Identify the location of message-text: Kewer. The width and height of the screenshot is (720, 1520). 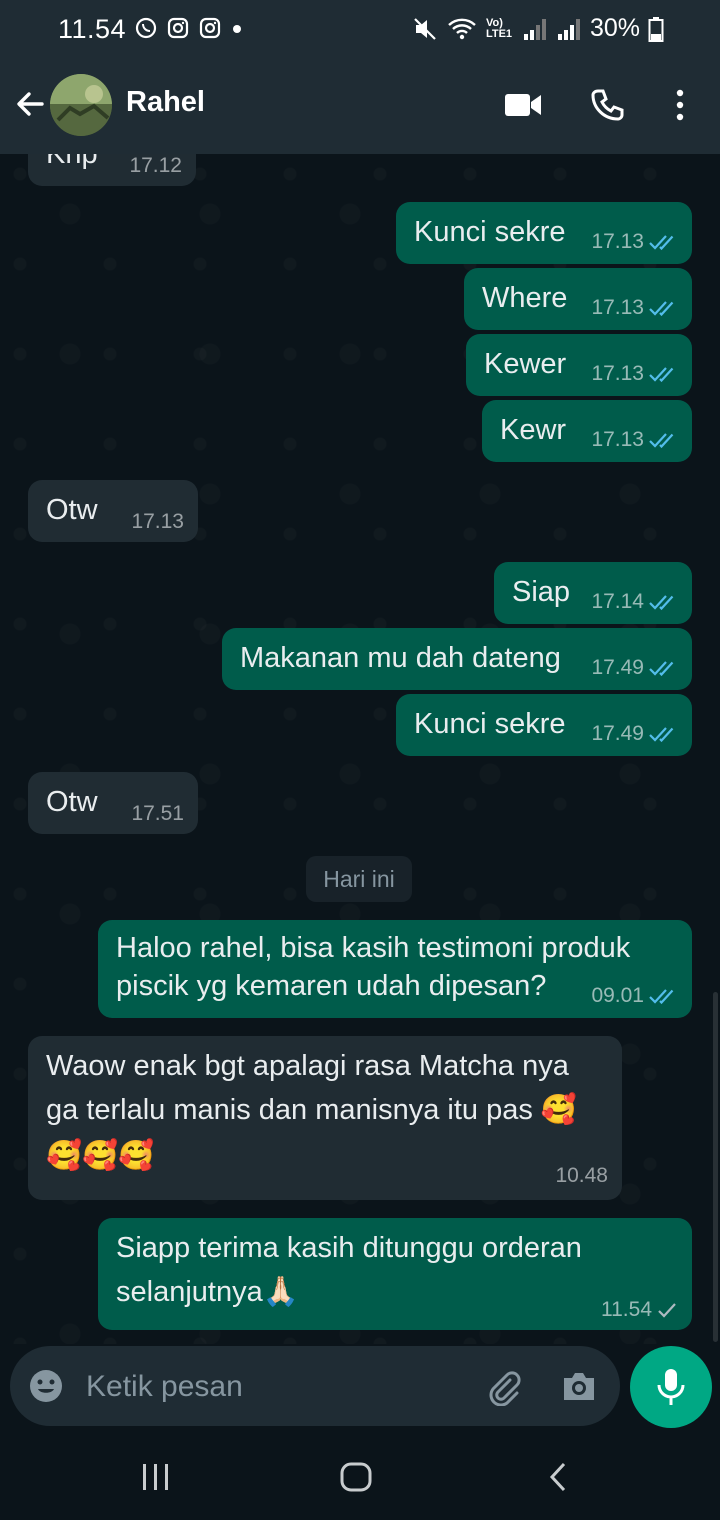
(525, 364).